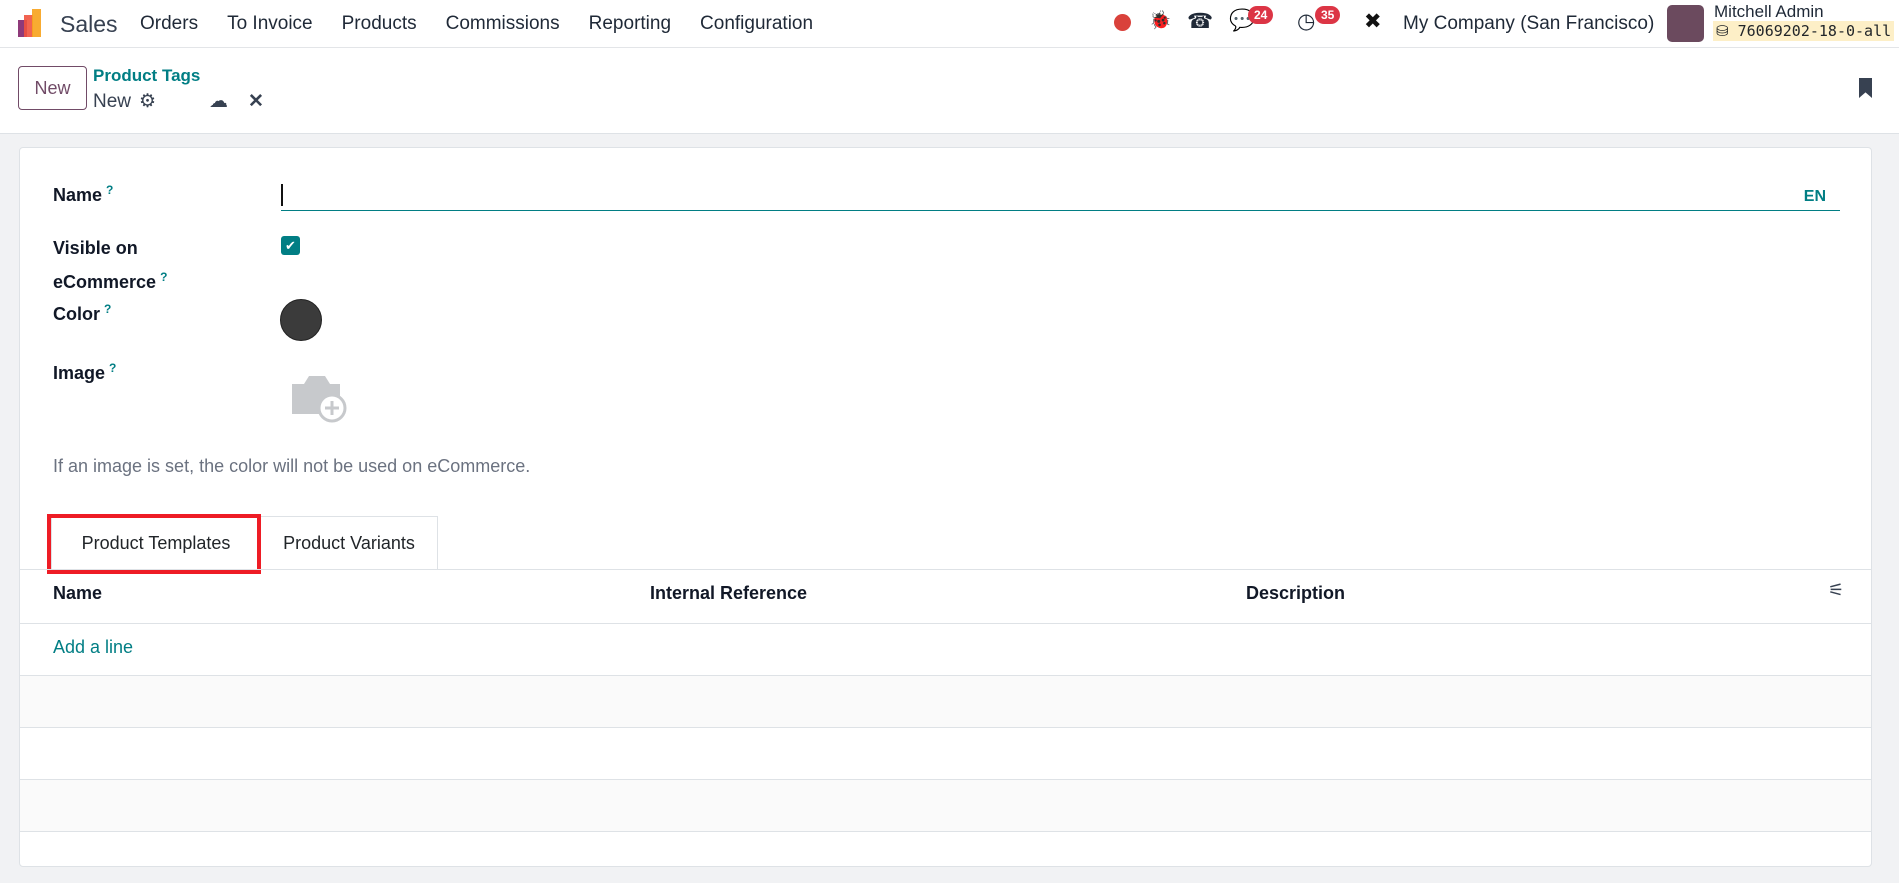  Describe the element at coordinates (31, 23) in the screenshot. I see `sales-app-logo` at that location.